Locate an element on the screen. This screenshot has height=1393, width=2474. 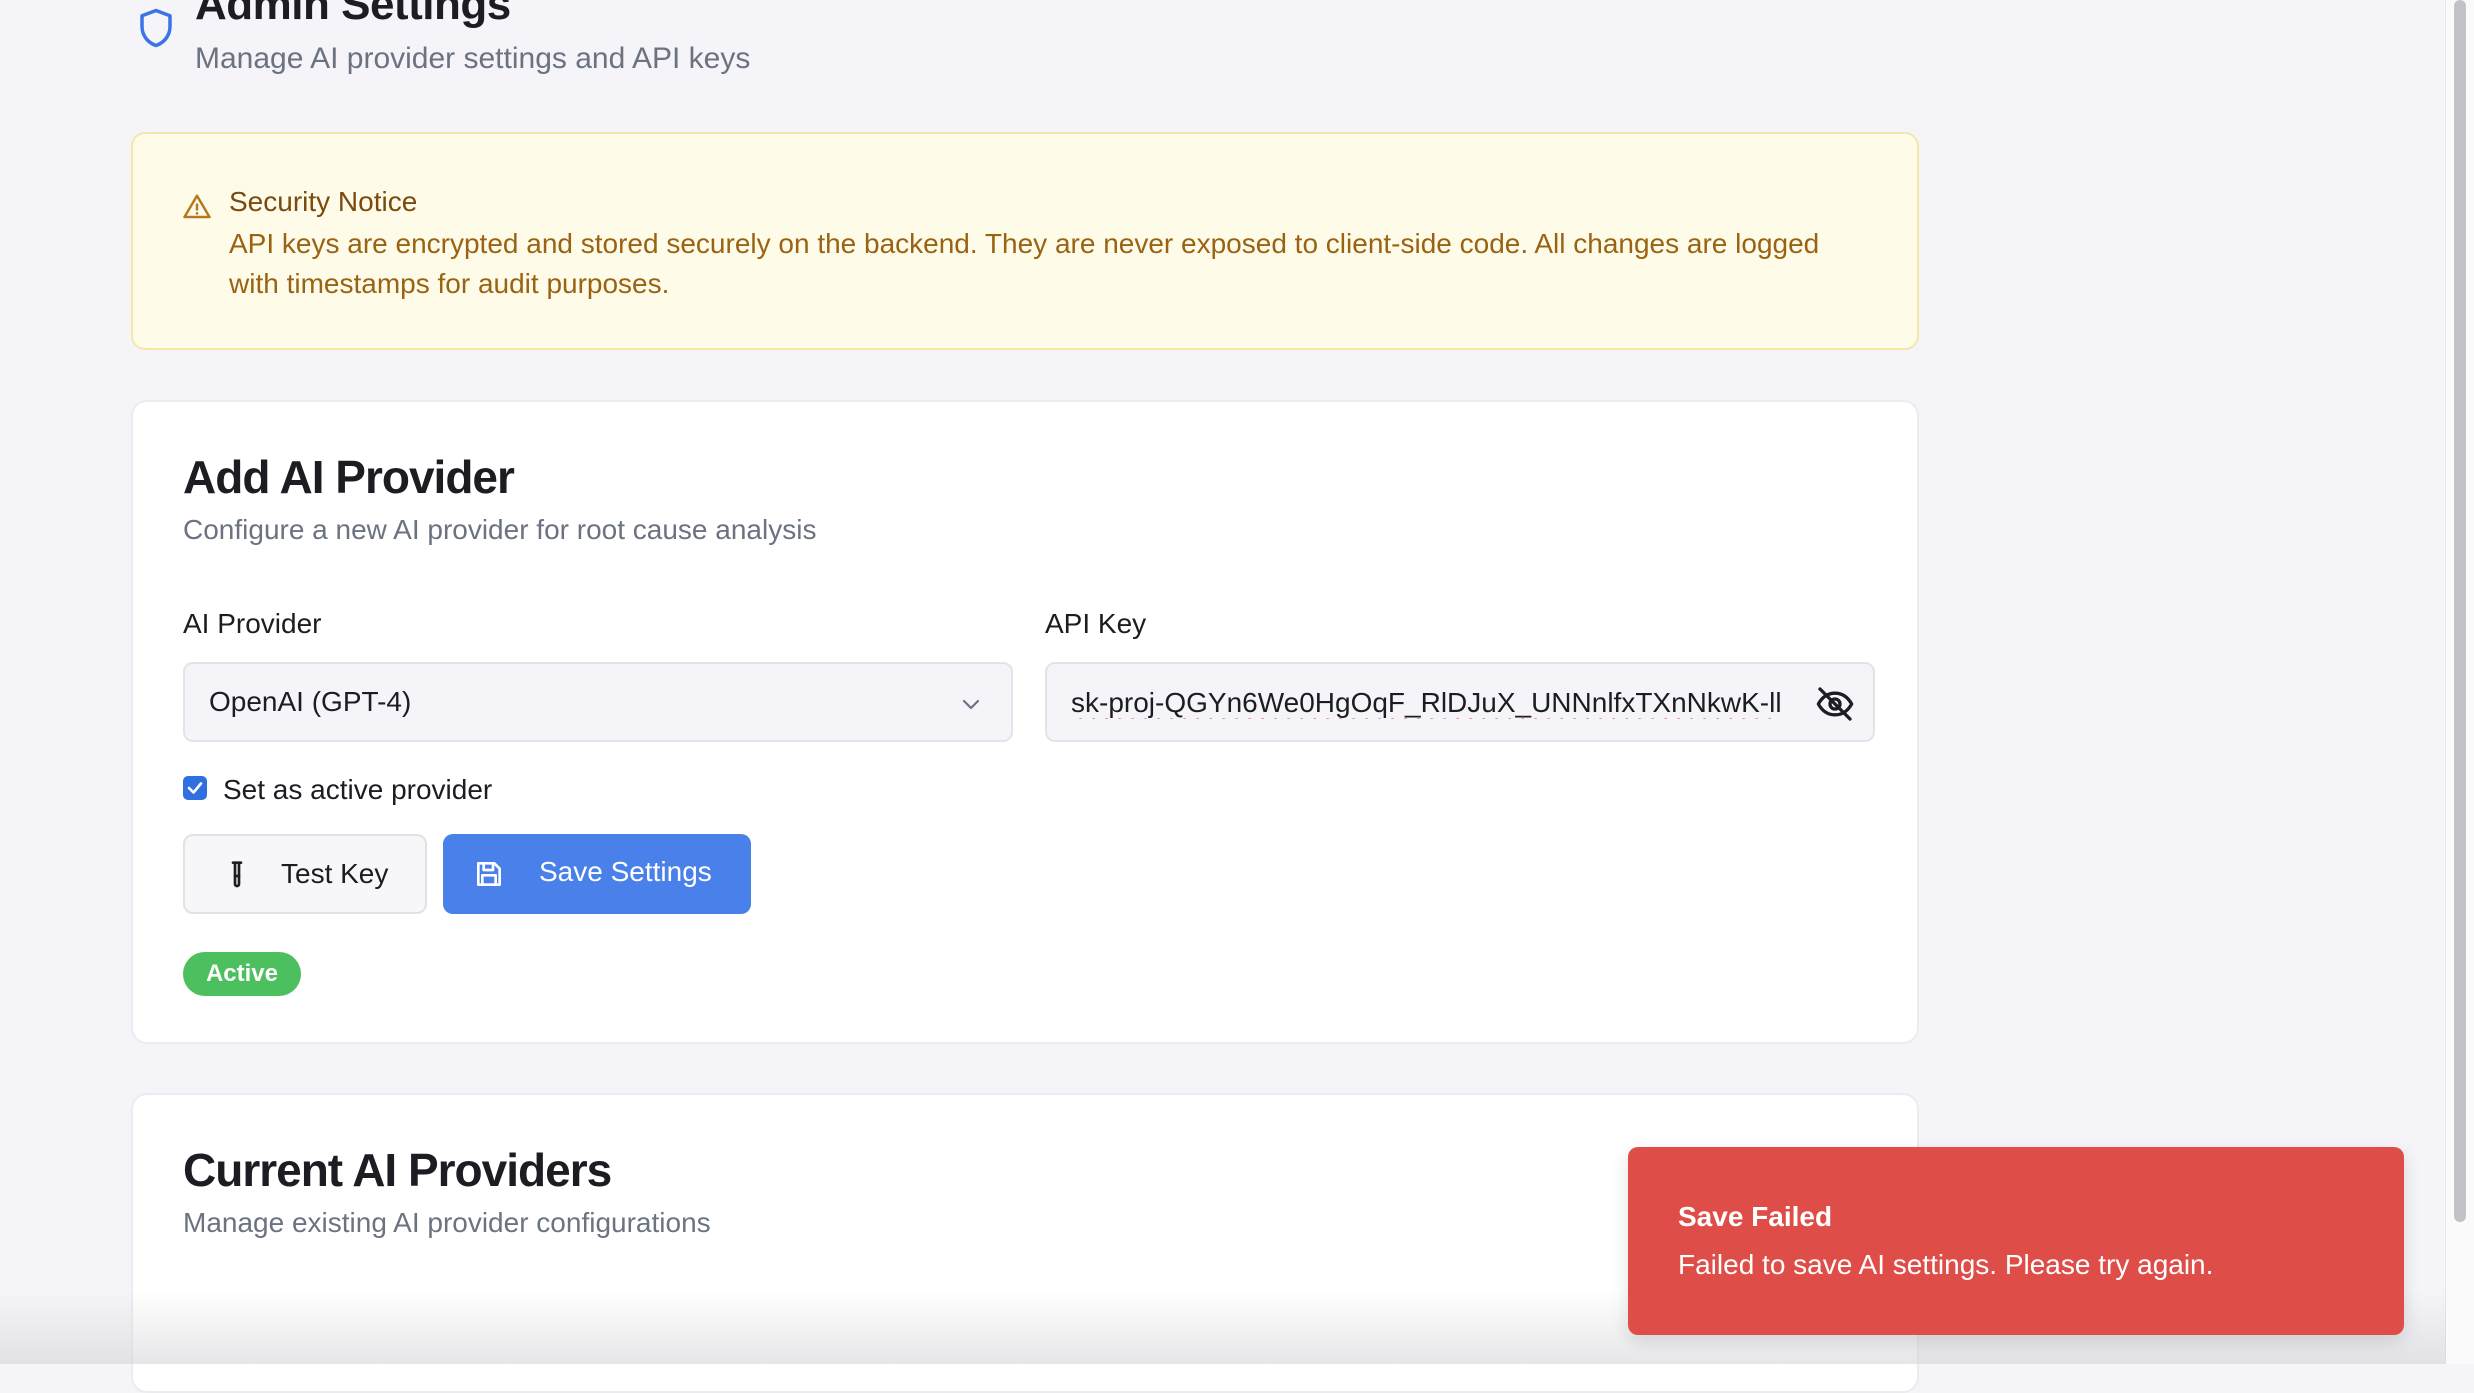
test-key-label: Test Key is located at coordinates (335, 873).